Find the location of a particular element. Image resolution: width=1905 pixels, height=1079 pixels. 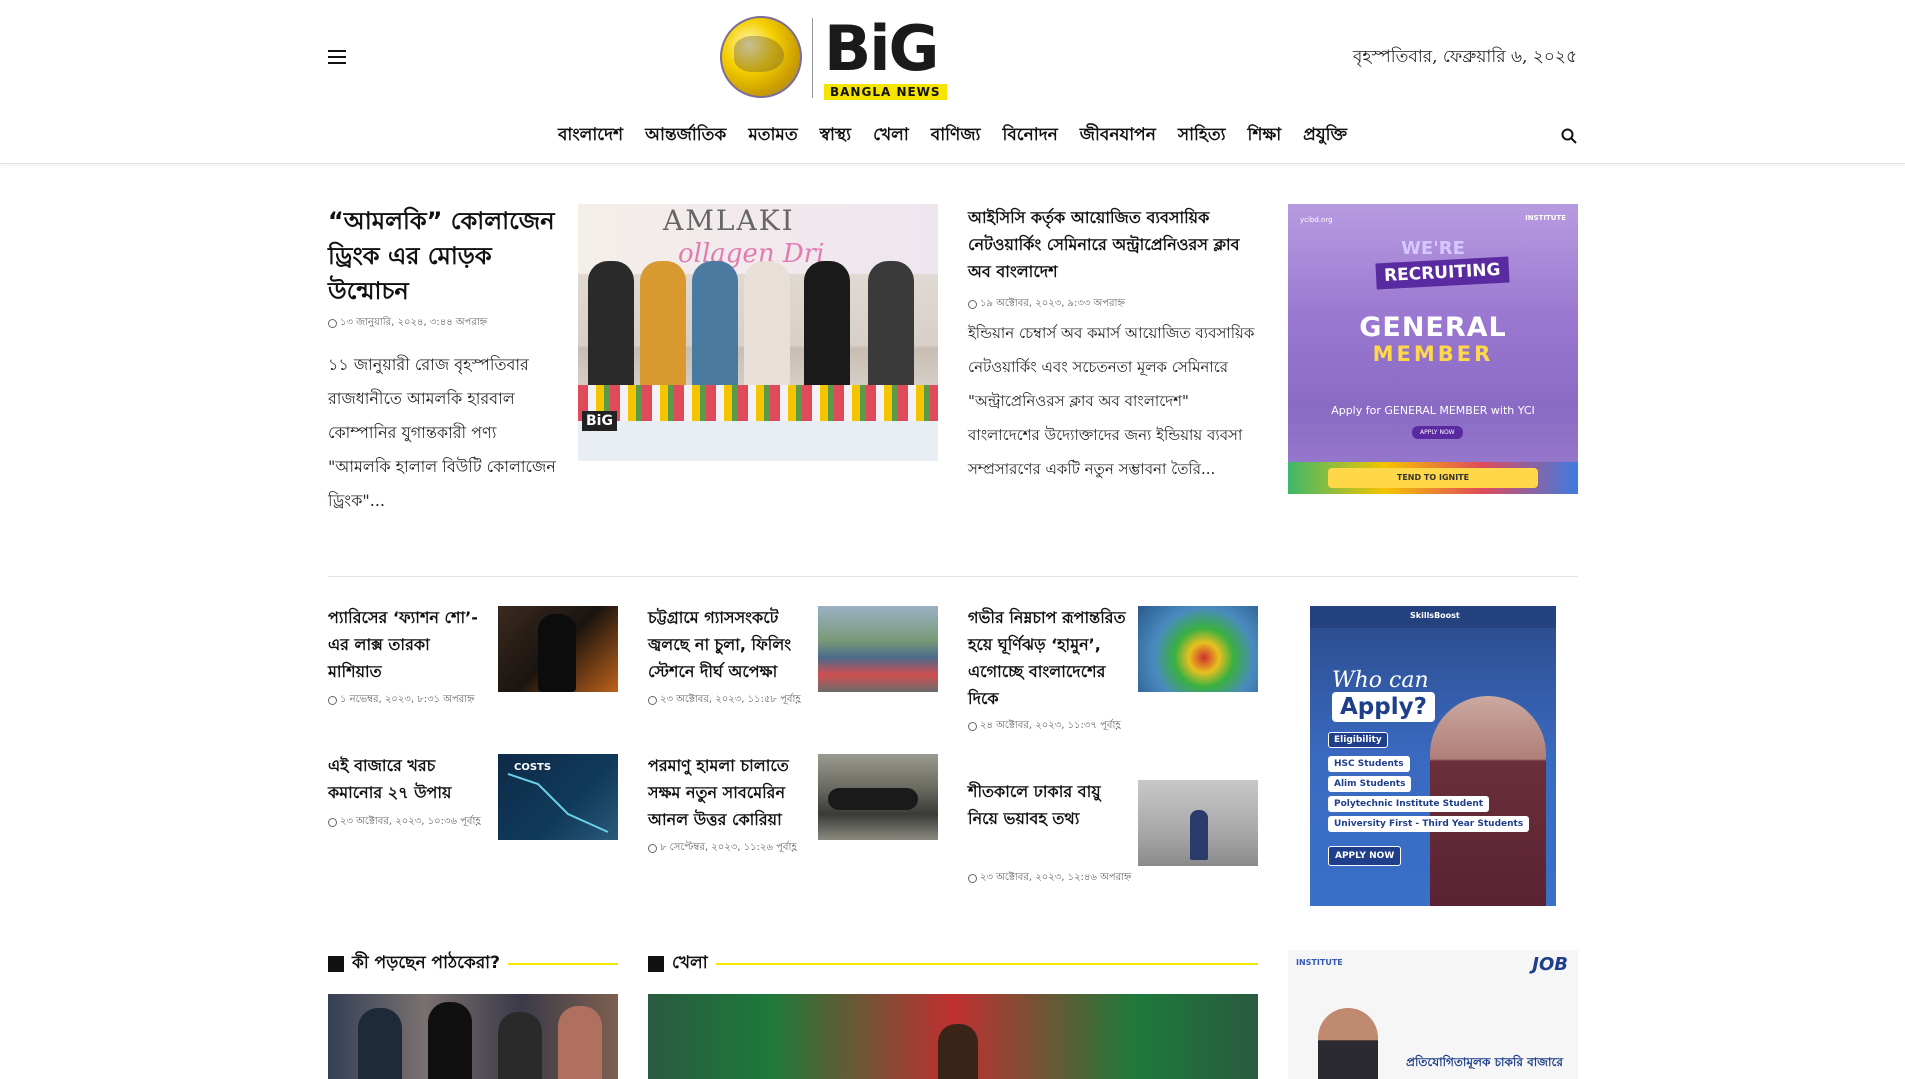

section-title: খেলা is located at coordinates (690, 964).